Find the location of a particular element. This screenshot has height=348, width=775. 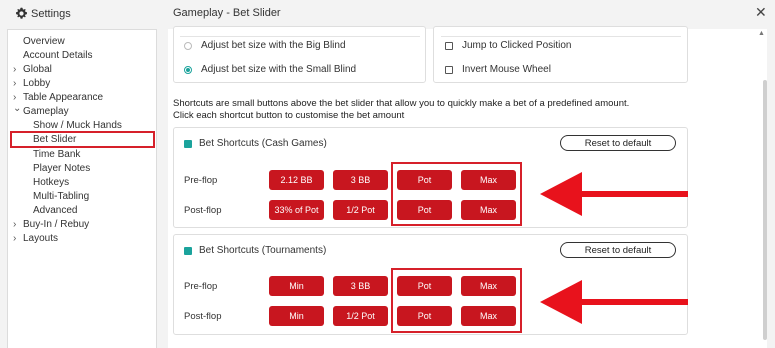

sidebar-item-table-appearance: › Table Appearance is located at coordinates (58, 98).